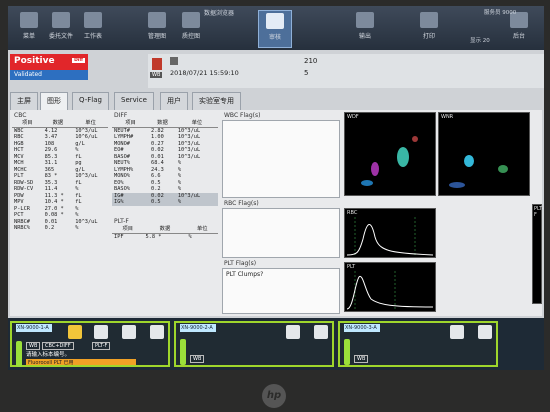 This screenshot has height=412, width=550. I want to click on worksheet-icon, so click(93, 20).